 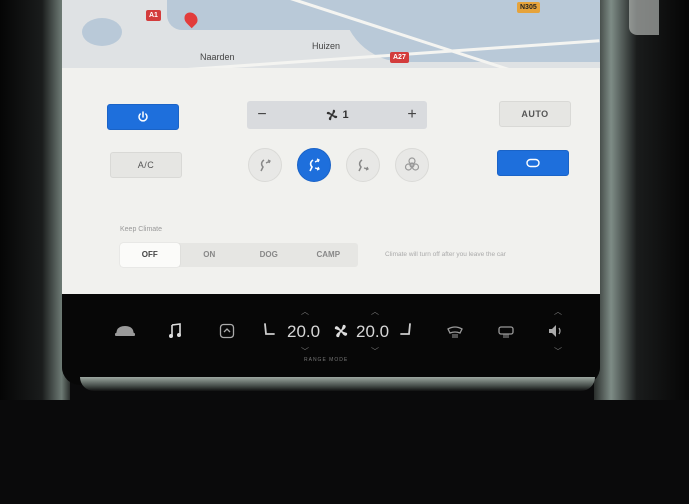 What do you see at coordinates (326, 46) in the screenshot?
I see `map-place-huizen: Huizen` at bounding box center [326, 46].